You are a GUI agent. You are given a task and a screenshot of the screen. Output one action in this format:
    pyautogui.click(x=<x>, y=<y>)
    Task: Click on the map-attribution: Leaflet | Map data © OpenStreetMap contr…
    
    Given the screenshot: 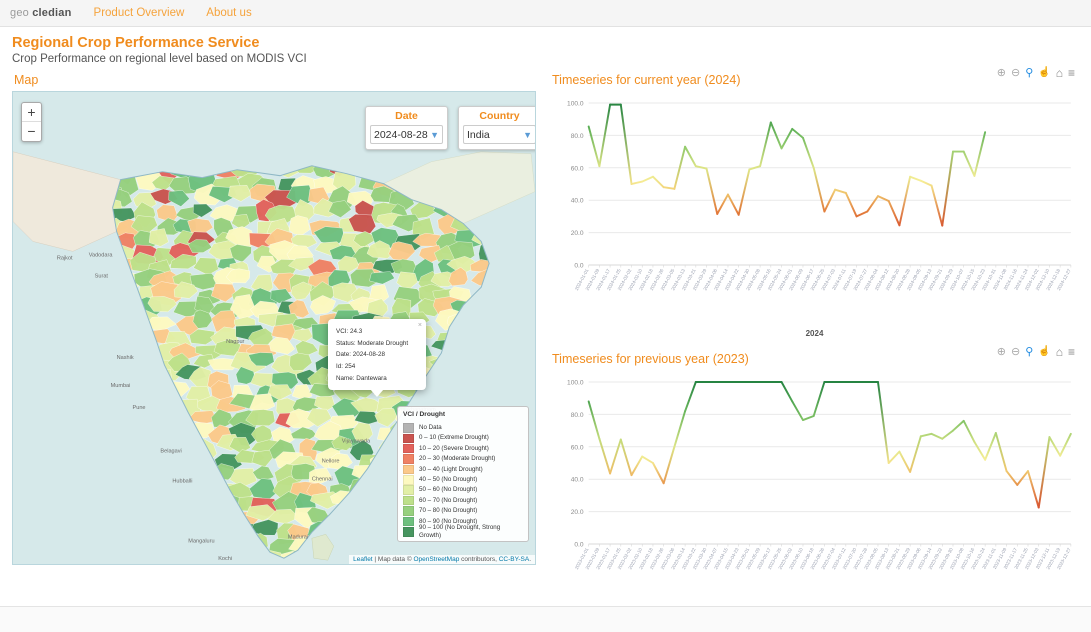 What is the action you would take?
    pyautogui.click(x=442, y=559)
    